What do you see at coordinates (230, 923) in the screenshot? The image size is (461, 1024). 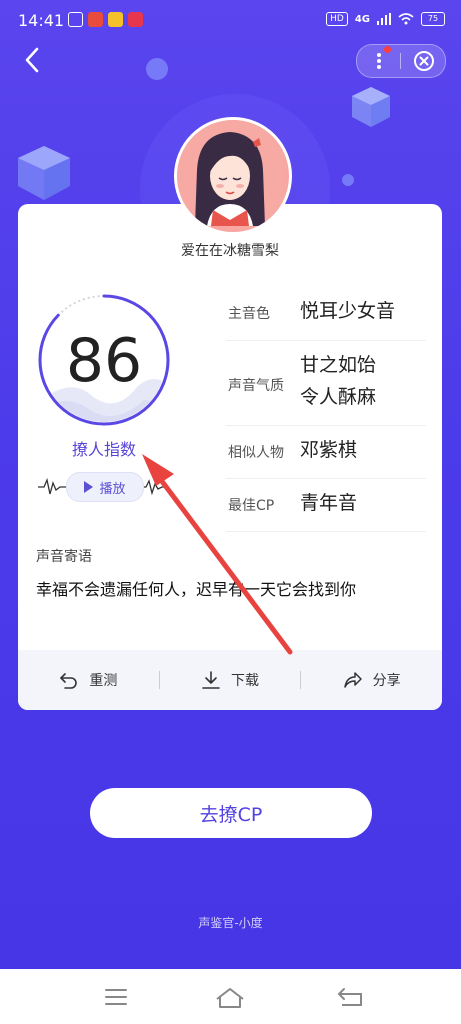 I see `footer-credit: 声鉴官-小度` at bounding box center [230, 923].